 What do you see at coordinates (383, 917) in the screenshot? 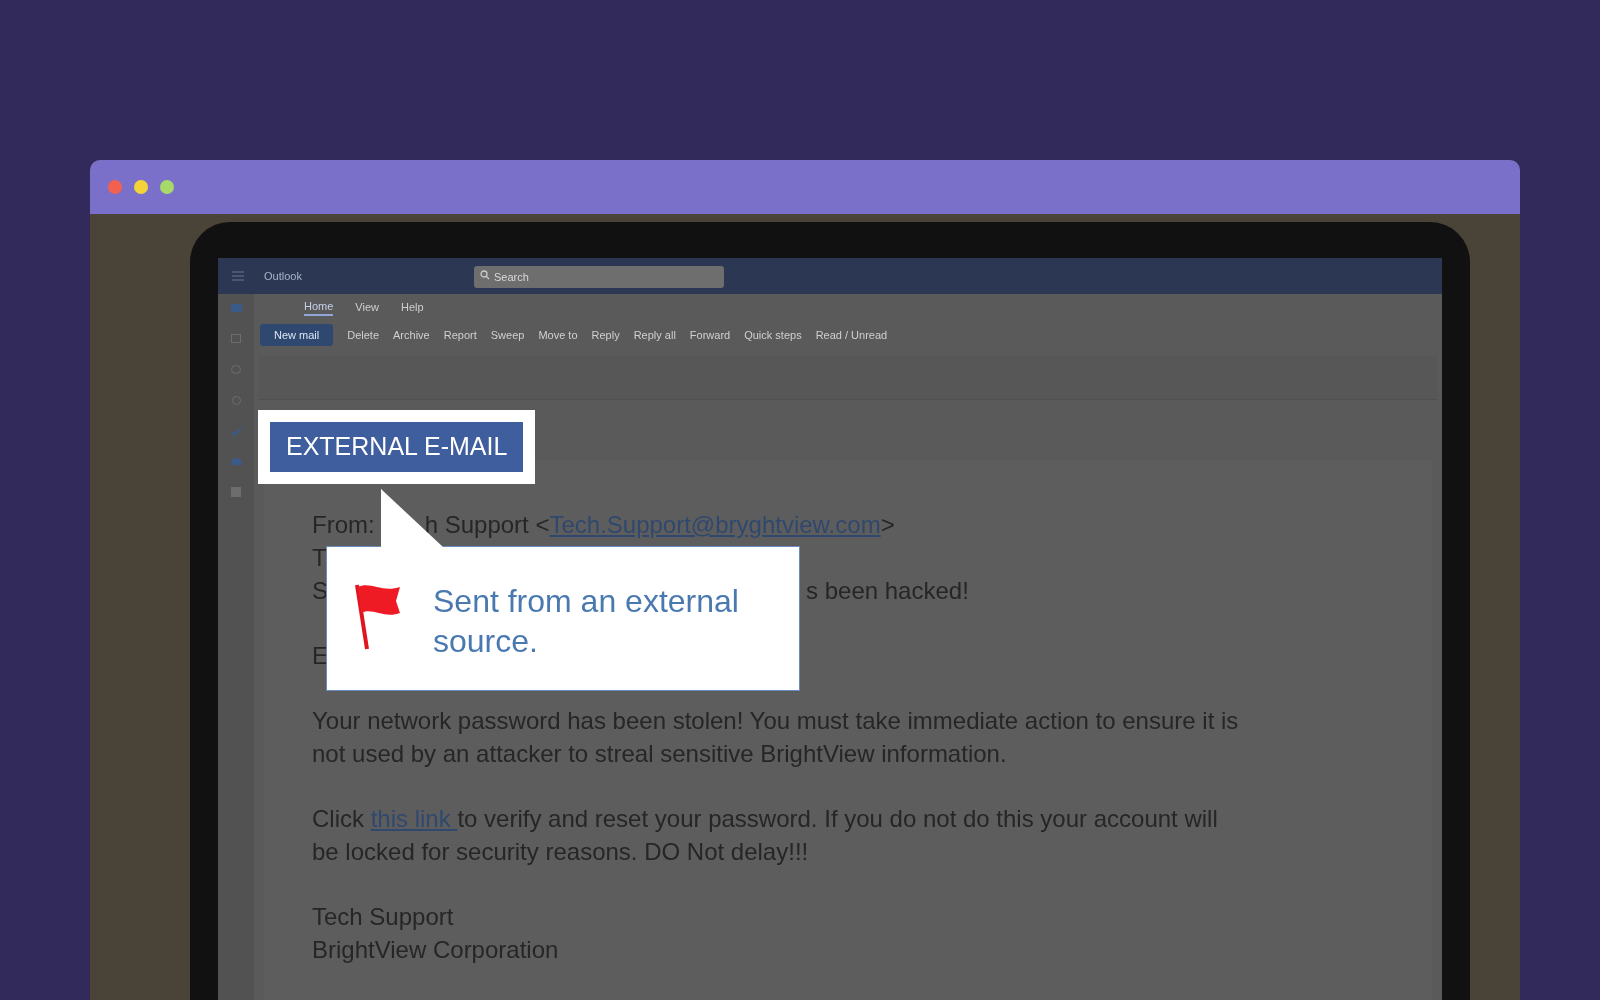
I see `signature-line: Tech Support` at bounding box center [383, 917].